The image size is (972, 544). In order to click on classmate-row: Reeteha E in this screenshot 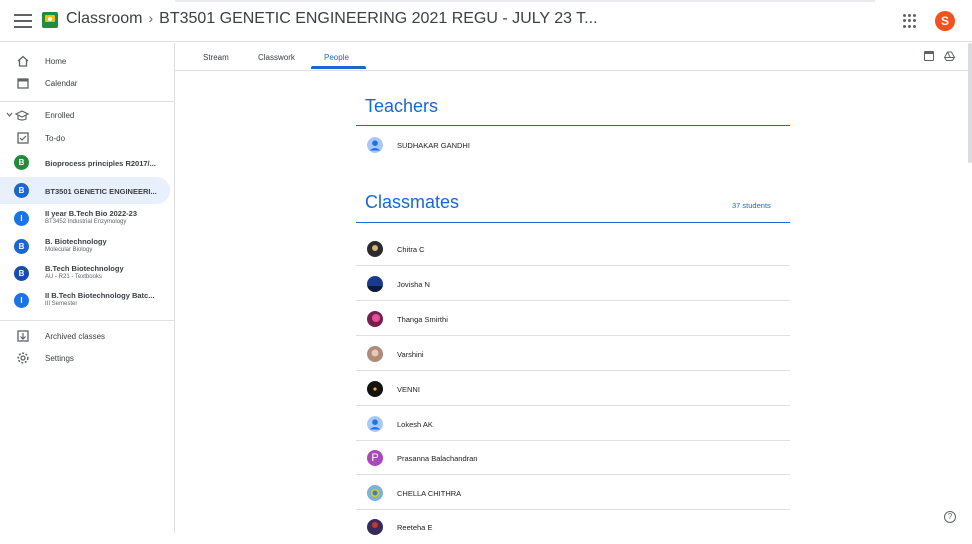, I will do `click(573, 527)`.